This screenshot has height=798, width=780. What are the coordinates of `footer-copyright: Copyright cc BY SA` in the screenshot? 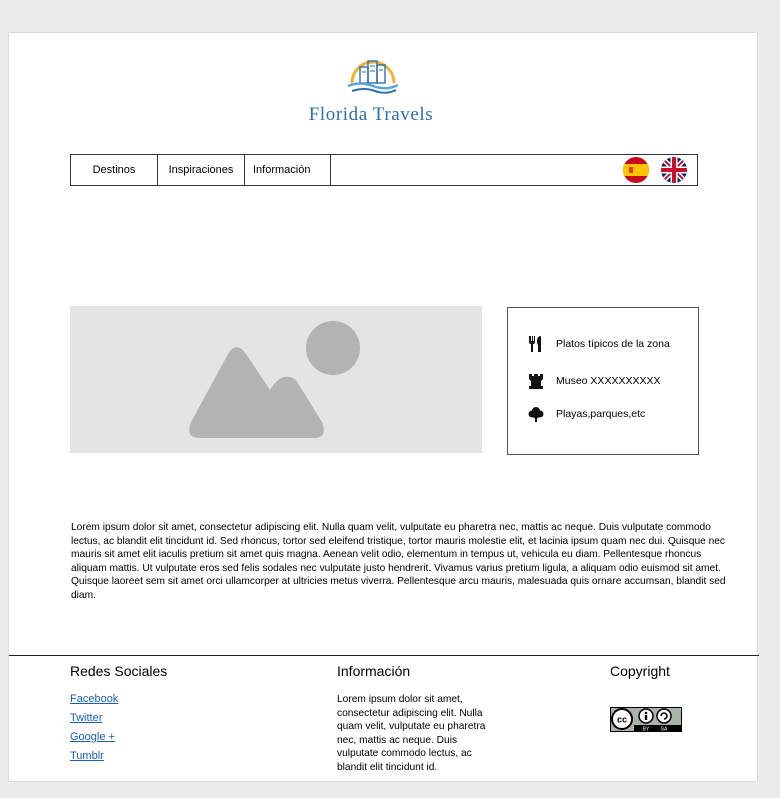 It's located at (646, 700).